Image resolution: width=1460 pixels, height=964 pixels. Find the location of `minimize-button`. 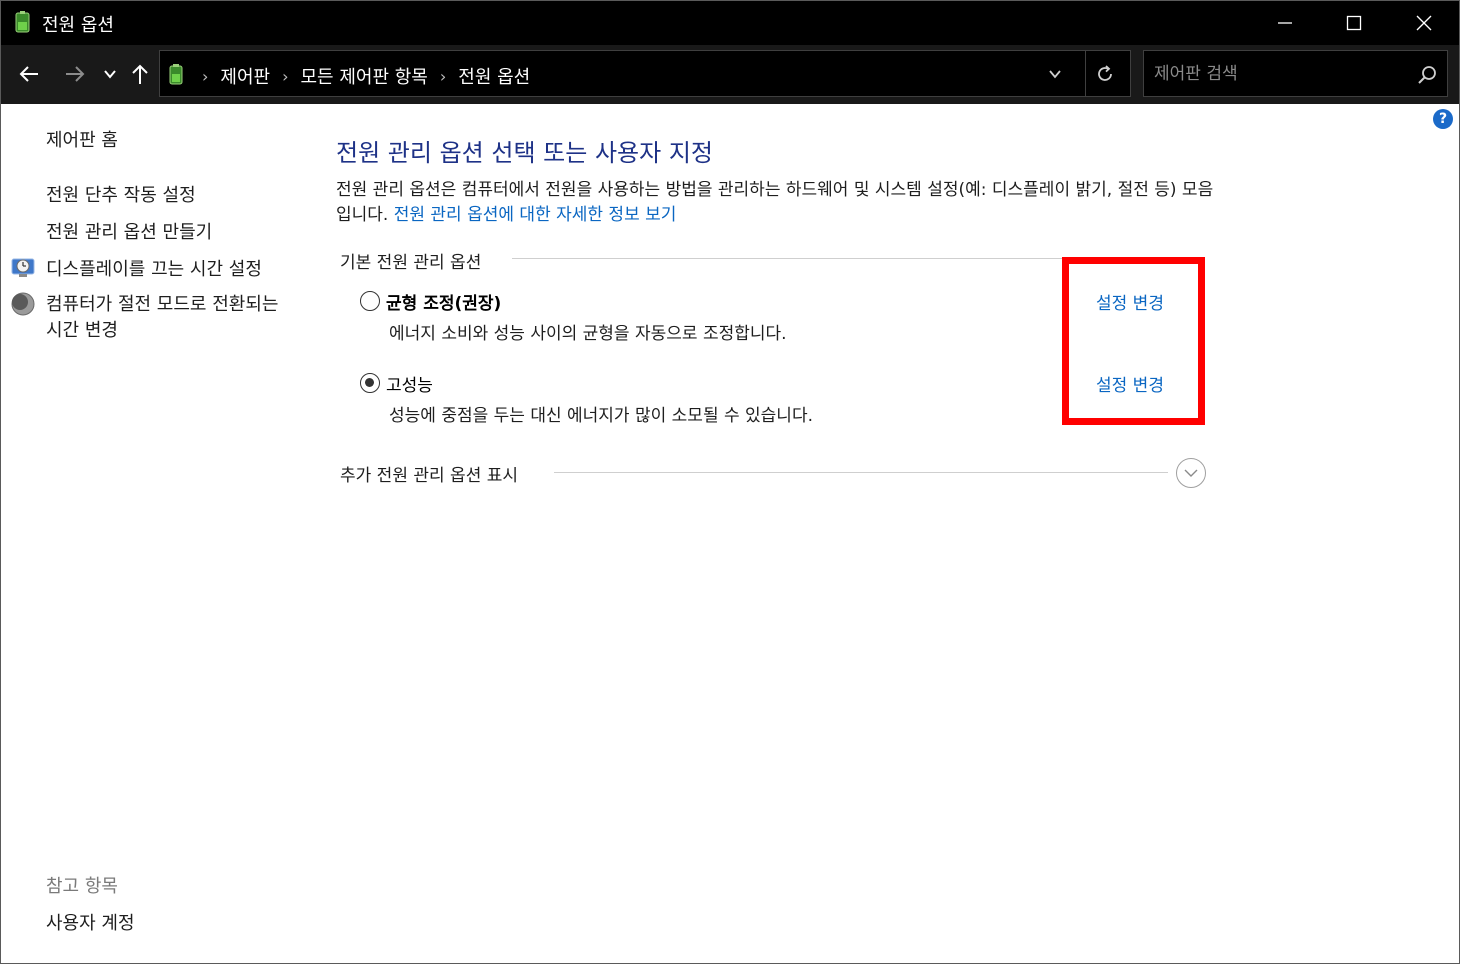

minimize-button is located at coordinates (1285, 22).